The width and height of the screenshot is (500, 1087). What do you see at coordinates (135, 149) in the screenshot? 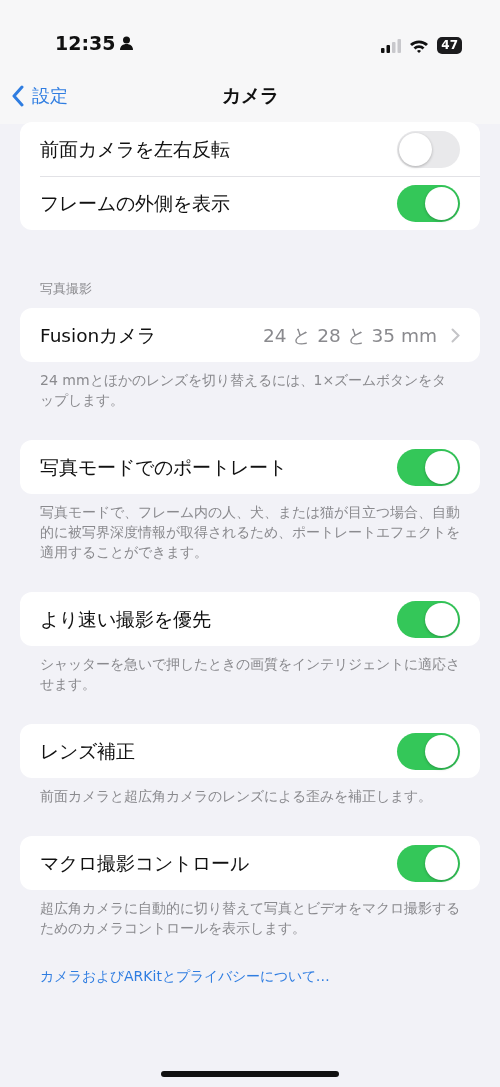
I see `setting-label: 前面カメラを左右反転` at bounding box center [135, 149].